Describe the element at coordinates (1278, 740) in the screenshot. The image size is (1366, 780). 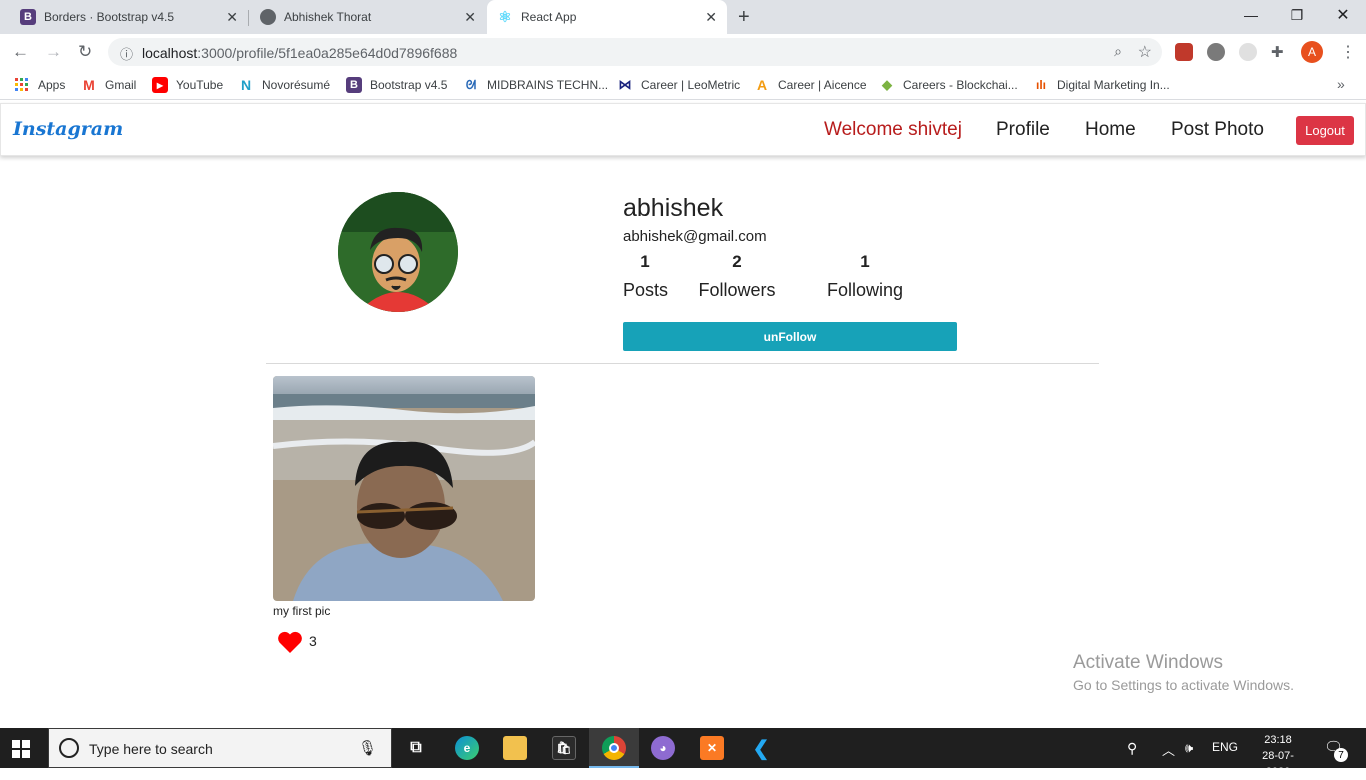
I see `clock-time: 23:18` at that location.